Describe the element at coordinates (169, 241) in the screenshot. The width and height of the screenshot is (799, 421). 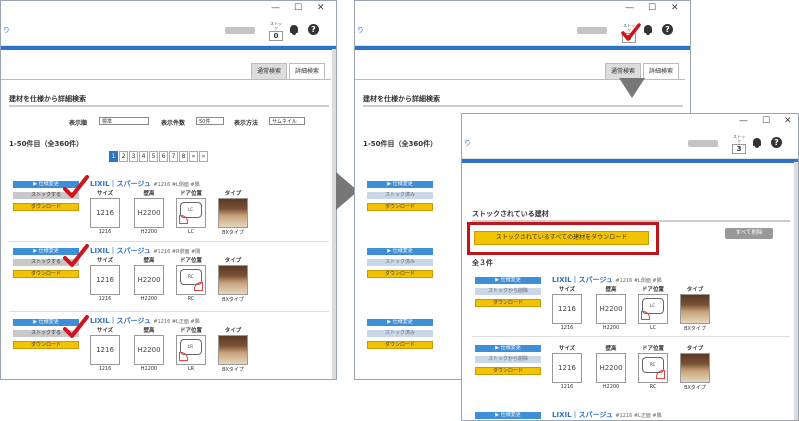
I see `row-divider` at that location.